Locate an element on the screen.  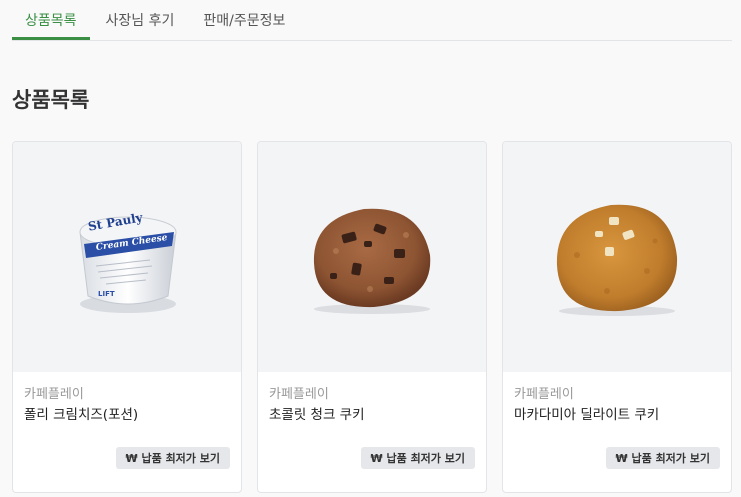
tab-sales-order-info: 판매/주문정보 is located at coordinates (244, 20).